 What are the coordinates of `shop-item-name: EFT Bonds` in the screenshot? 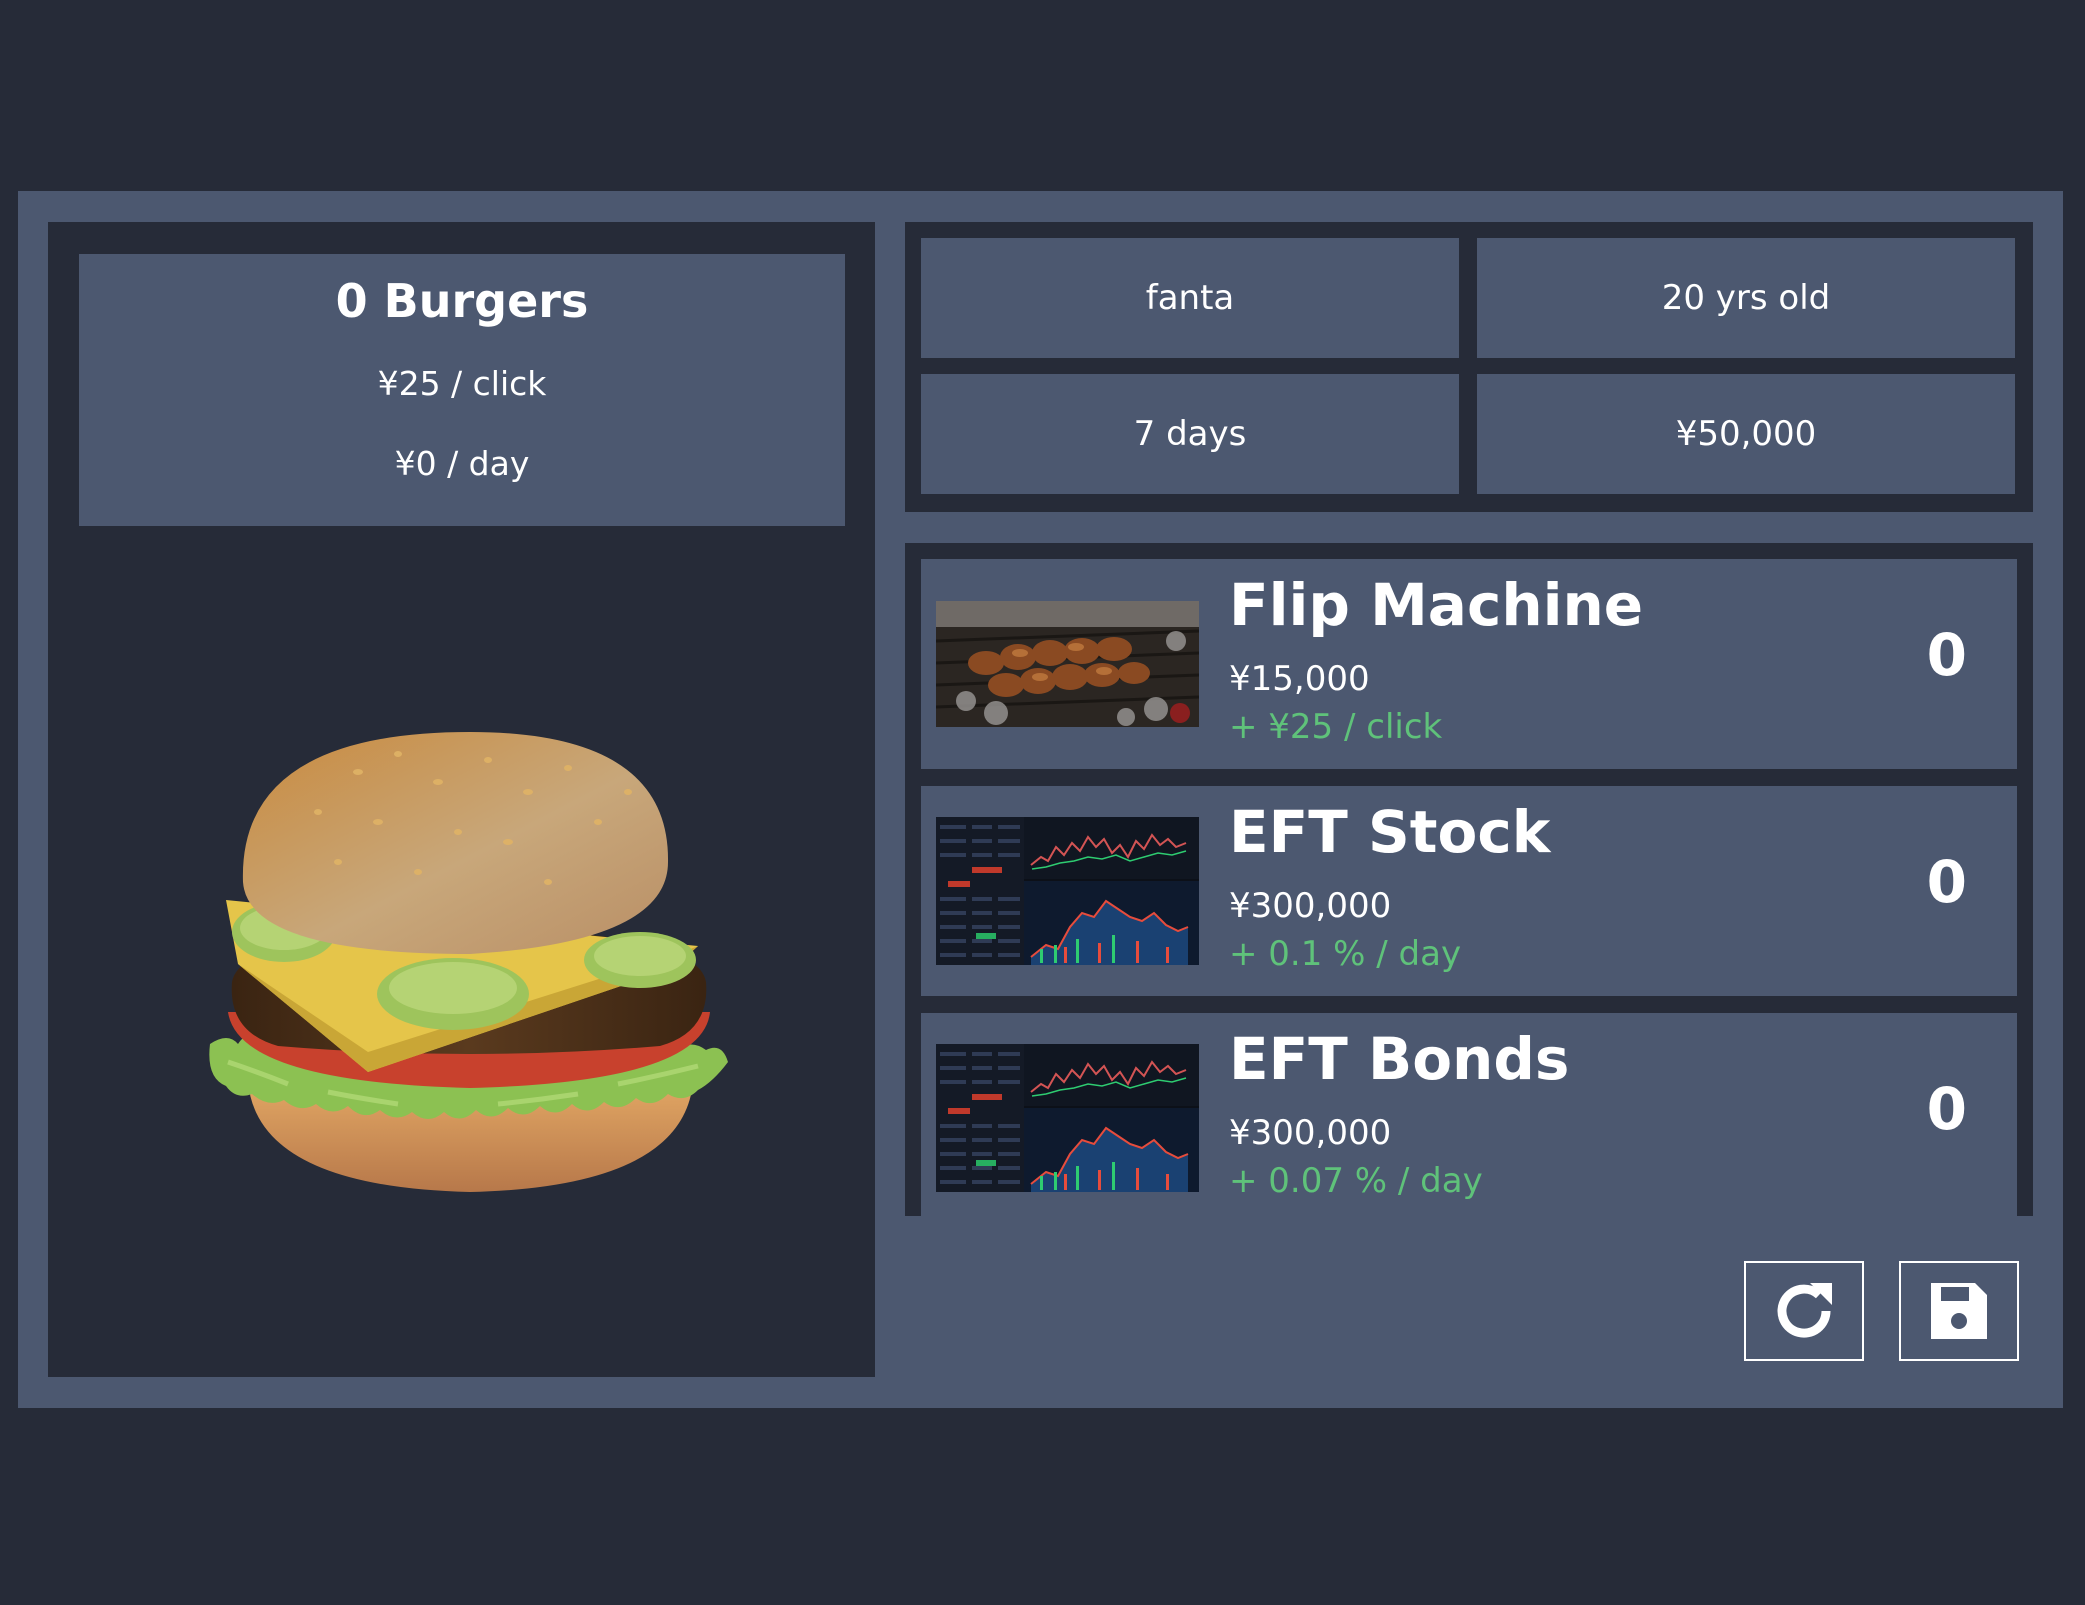 It's located at (1399, 1059).